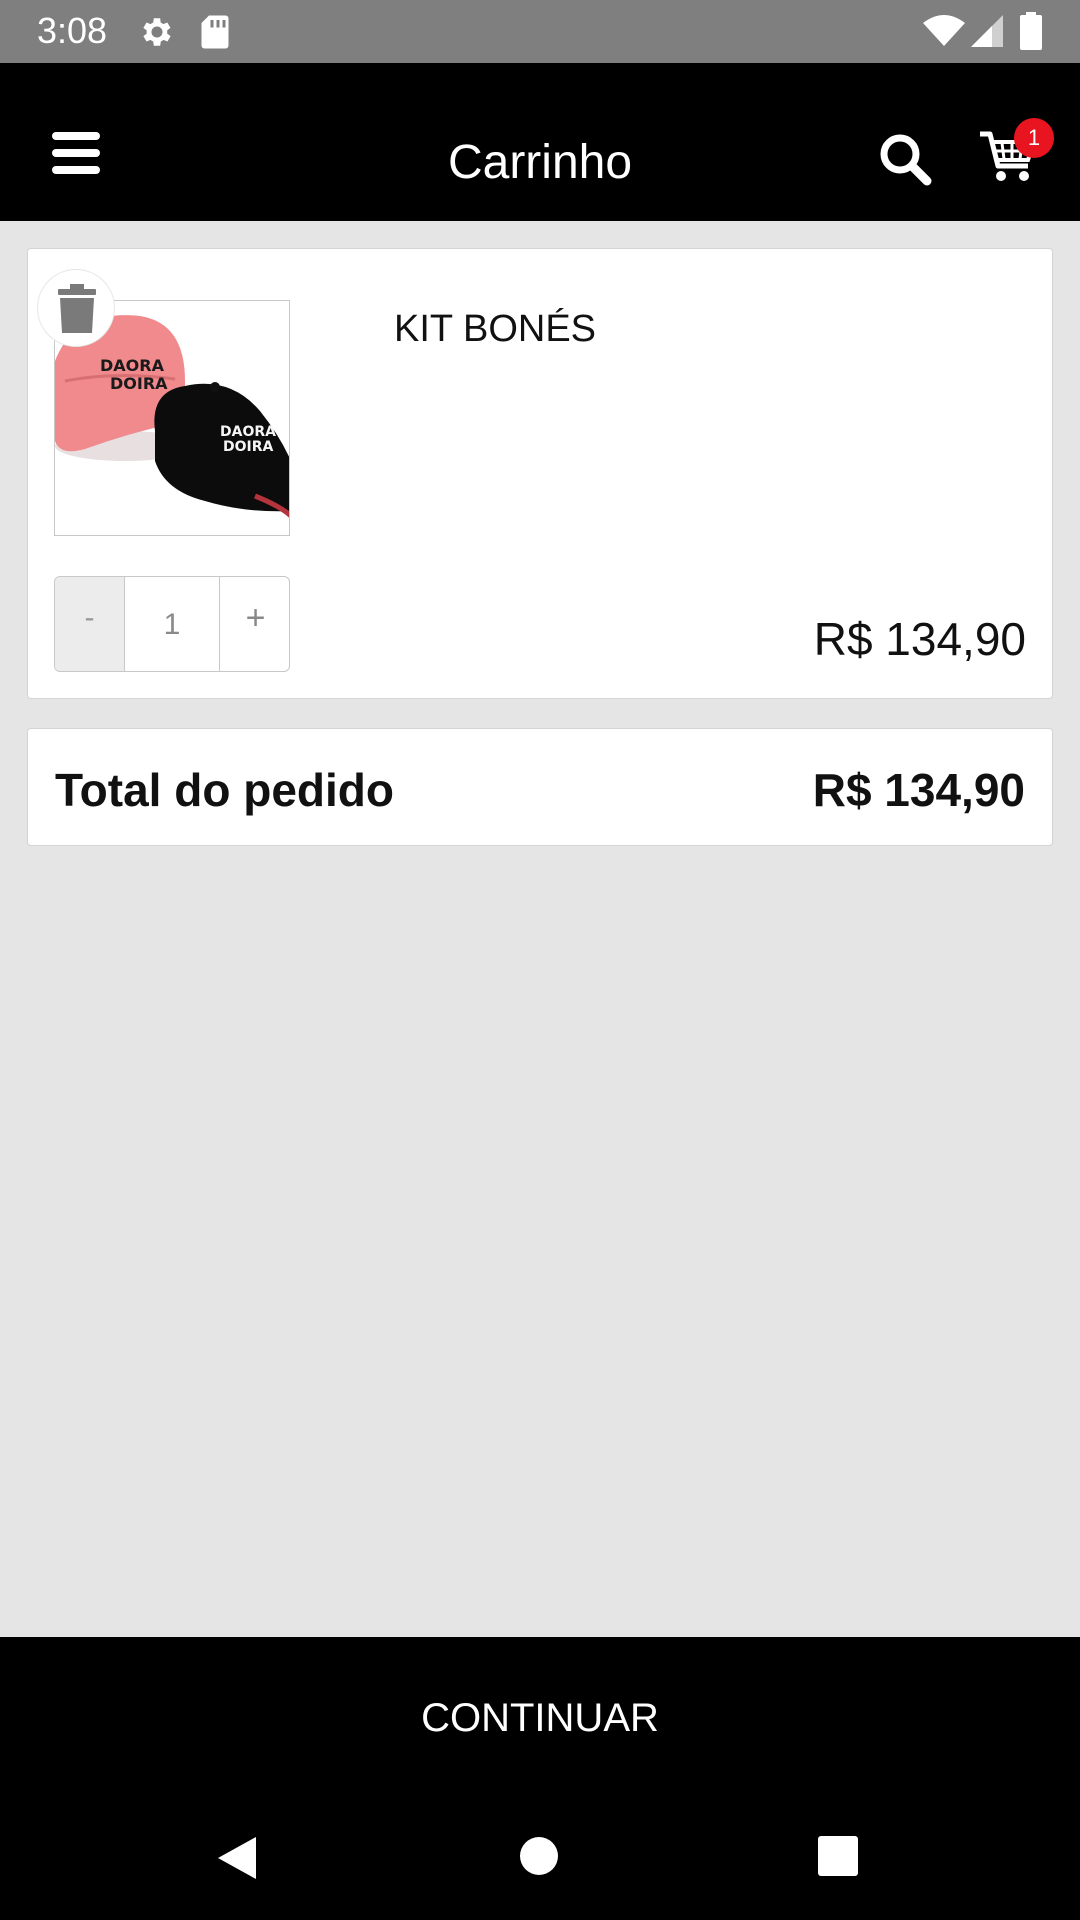 This screenshot has width=1080, height=1920. Describe the element at coordinates (224, 790) in the screenshot. I see `order-total-label: Total do pedido` at that location.